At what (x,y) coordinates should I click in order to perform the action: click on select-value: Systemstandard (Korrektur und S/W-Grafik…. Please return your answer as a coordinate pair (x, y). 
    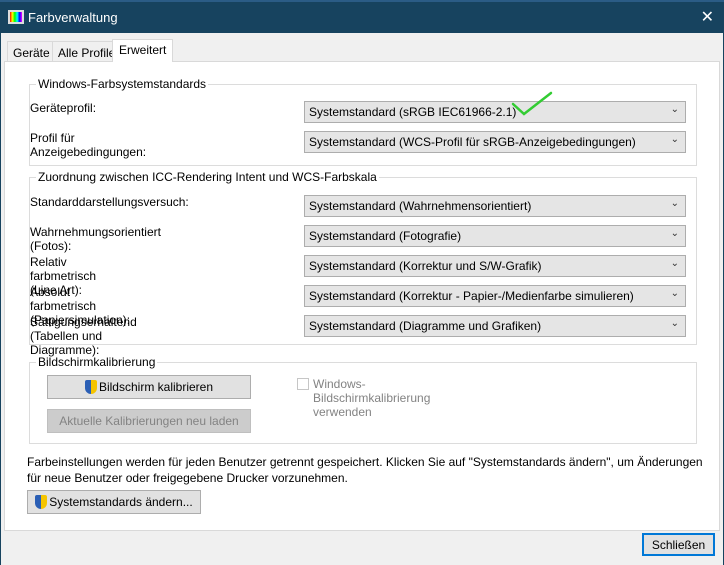
    Looking at the image, I should click on (425, 266).